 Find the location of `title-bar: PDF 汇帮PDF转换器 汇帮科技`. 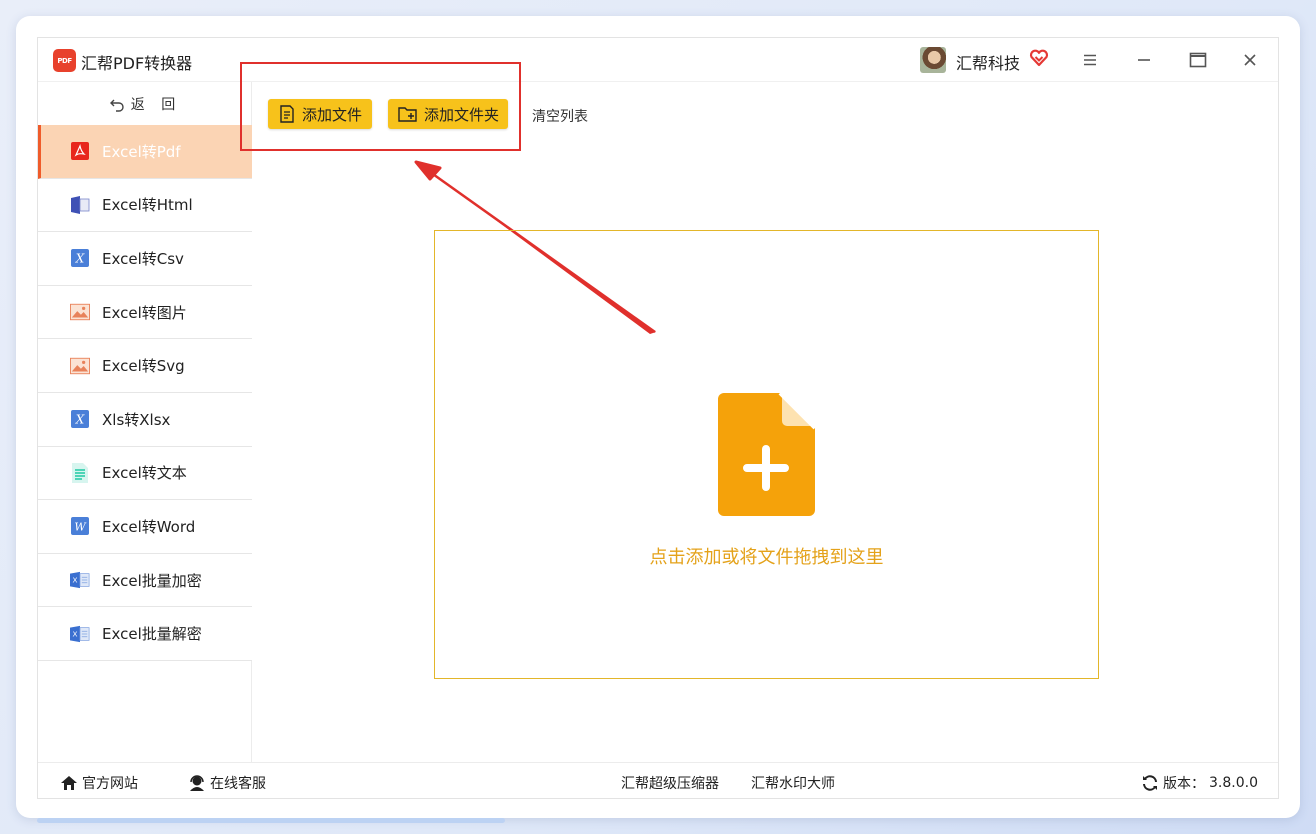

title-bar: PDF 汇帮PDF转换器 汇帮科技 is located at coordinates (658, 60).